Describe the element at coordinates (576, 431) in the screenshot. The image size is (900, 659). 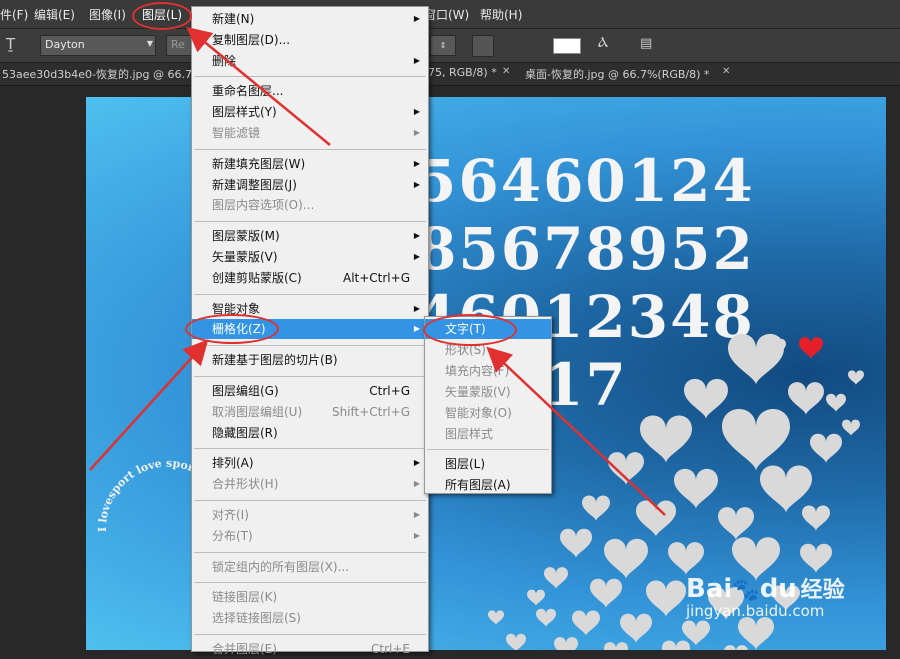
I see `arrow-to-text` at that location.